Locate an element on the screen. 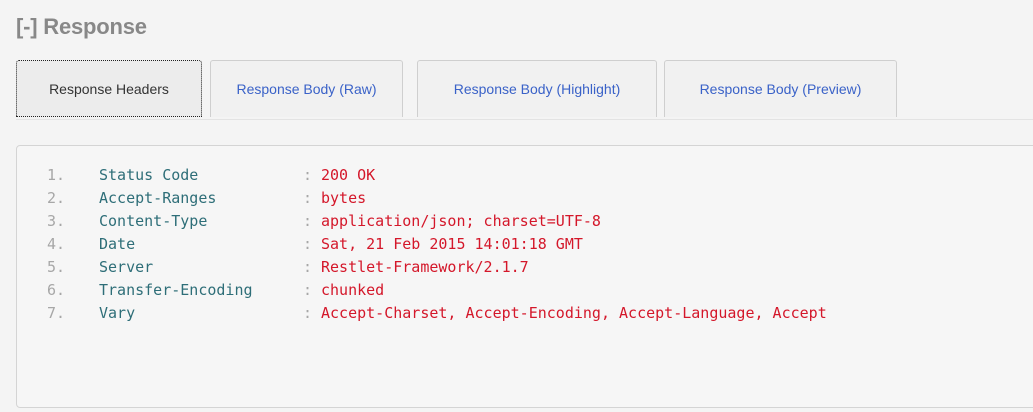 Image resolution: width=1033 pixels, height=412 pixels. header-row: 2. Accept-Ranges : bytes is located at coordinates (437, 198).